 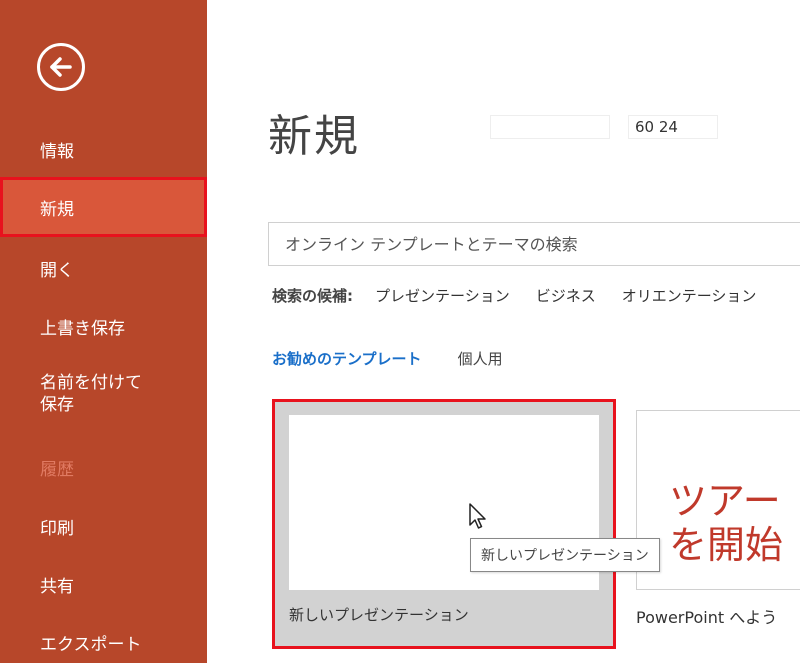 I want to click on tour-thumbnail-text: ツアー を開始, so click(x=726, y=523).